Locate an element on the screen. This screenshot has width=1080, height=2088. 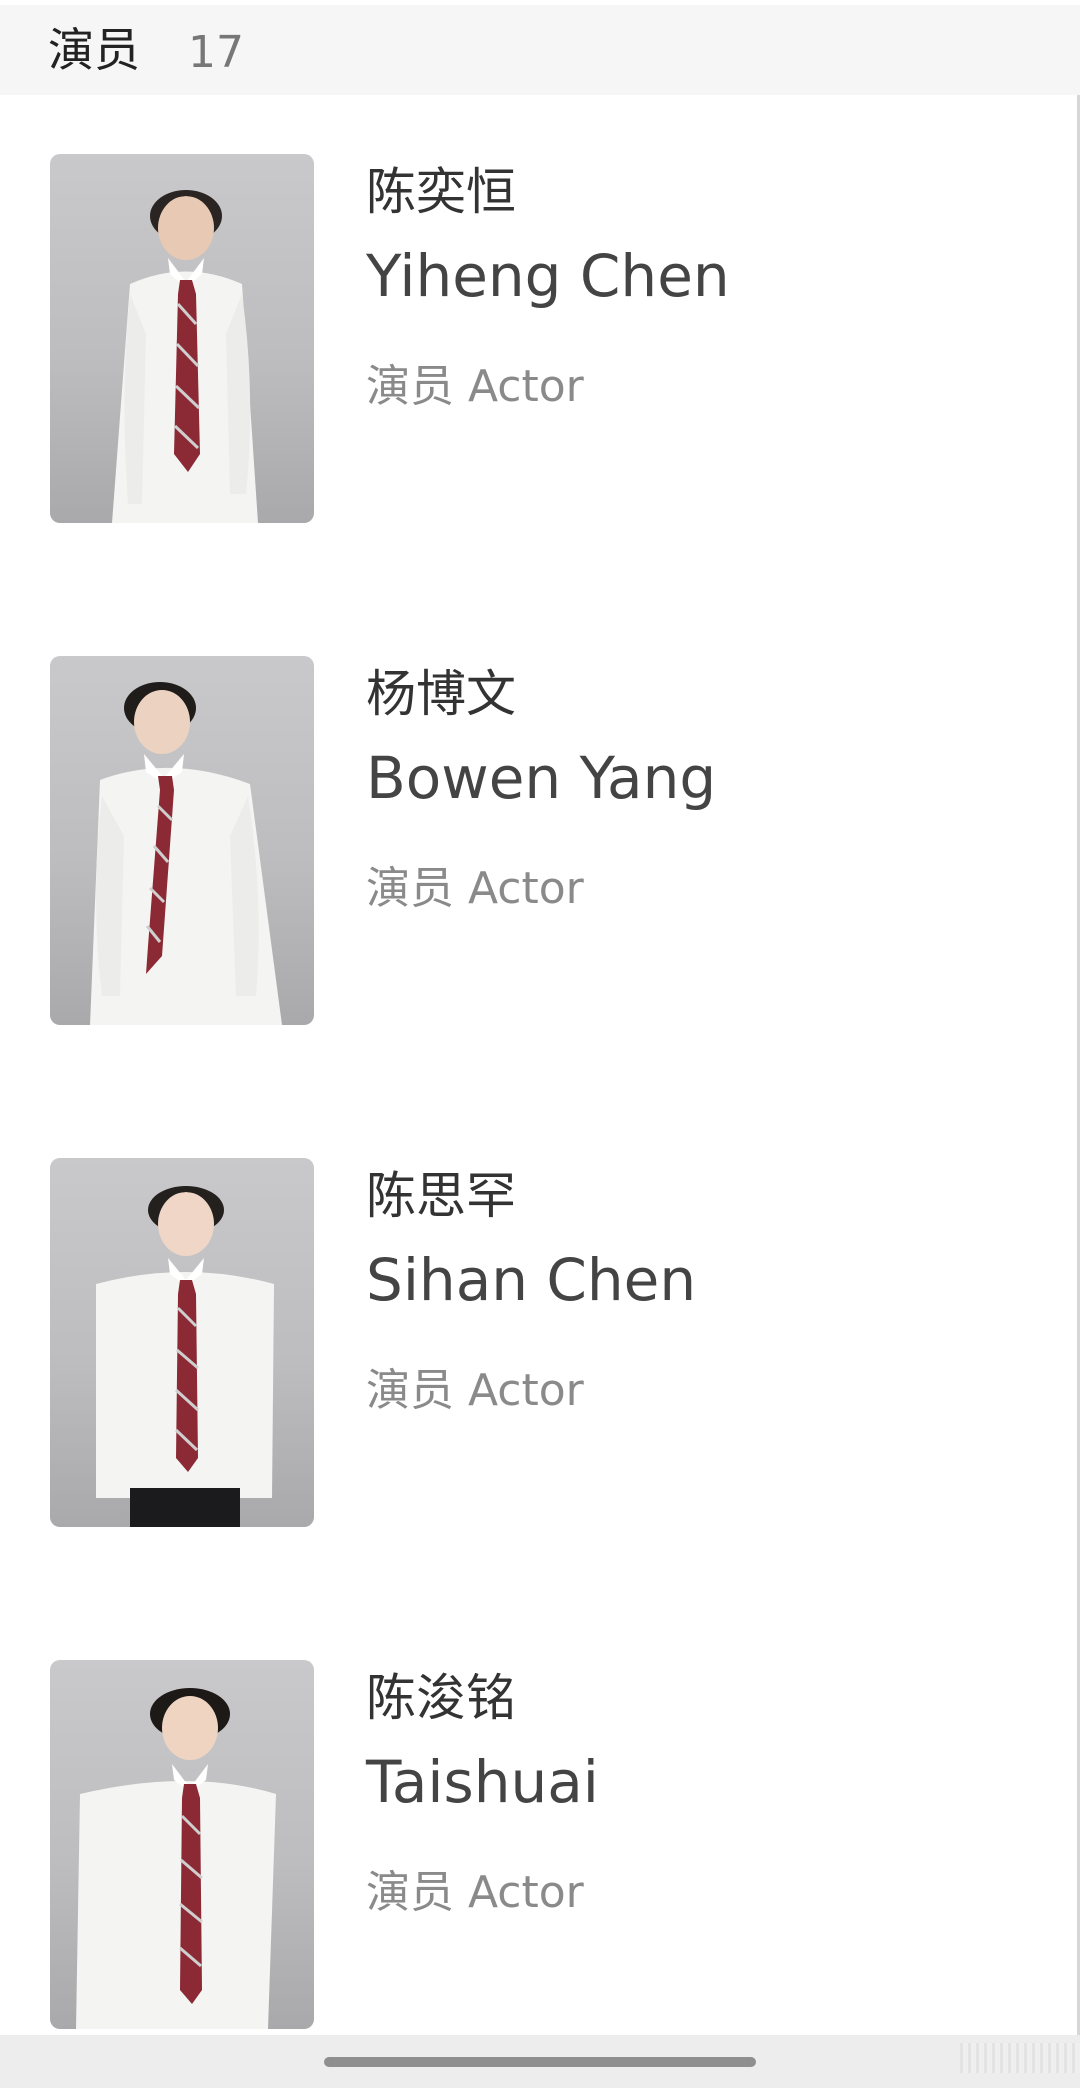
actor-name-english: Taishuai is located at coordinates (482, 1782).